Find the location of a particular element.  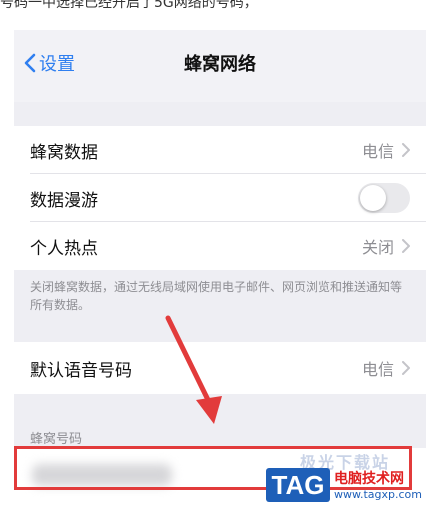

watermark-site-name: 电脑技术网 is located at coordinates (369, 479).